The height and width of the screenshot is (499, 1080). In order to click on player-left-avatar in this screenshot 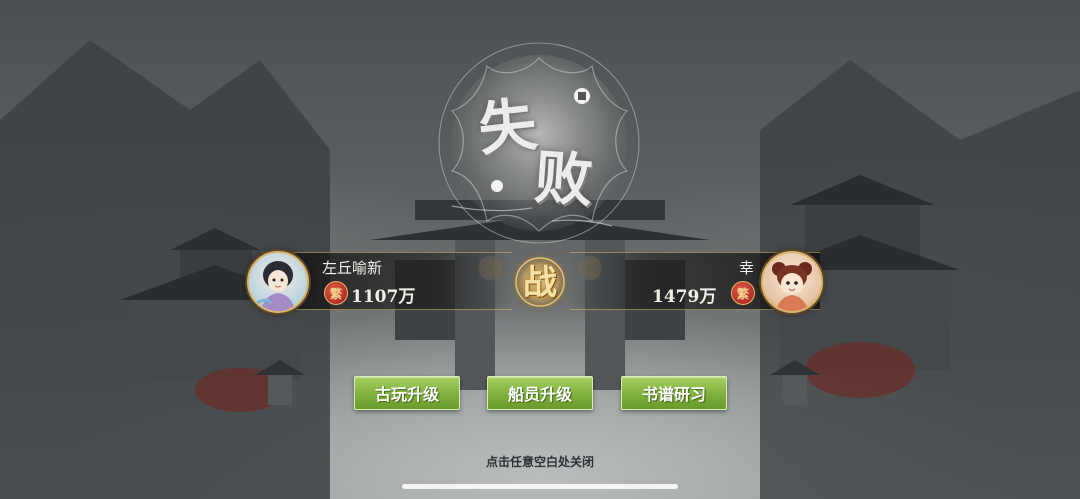, I will do `click(278, 282)`.